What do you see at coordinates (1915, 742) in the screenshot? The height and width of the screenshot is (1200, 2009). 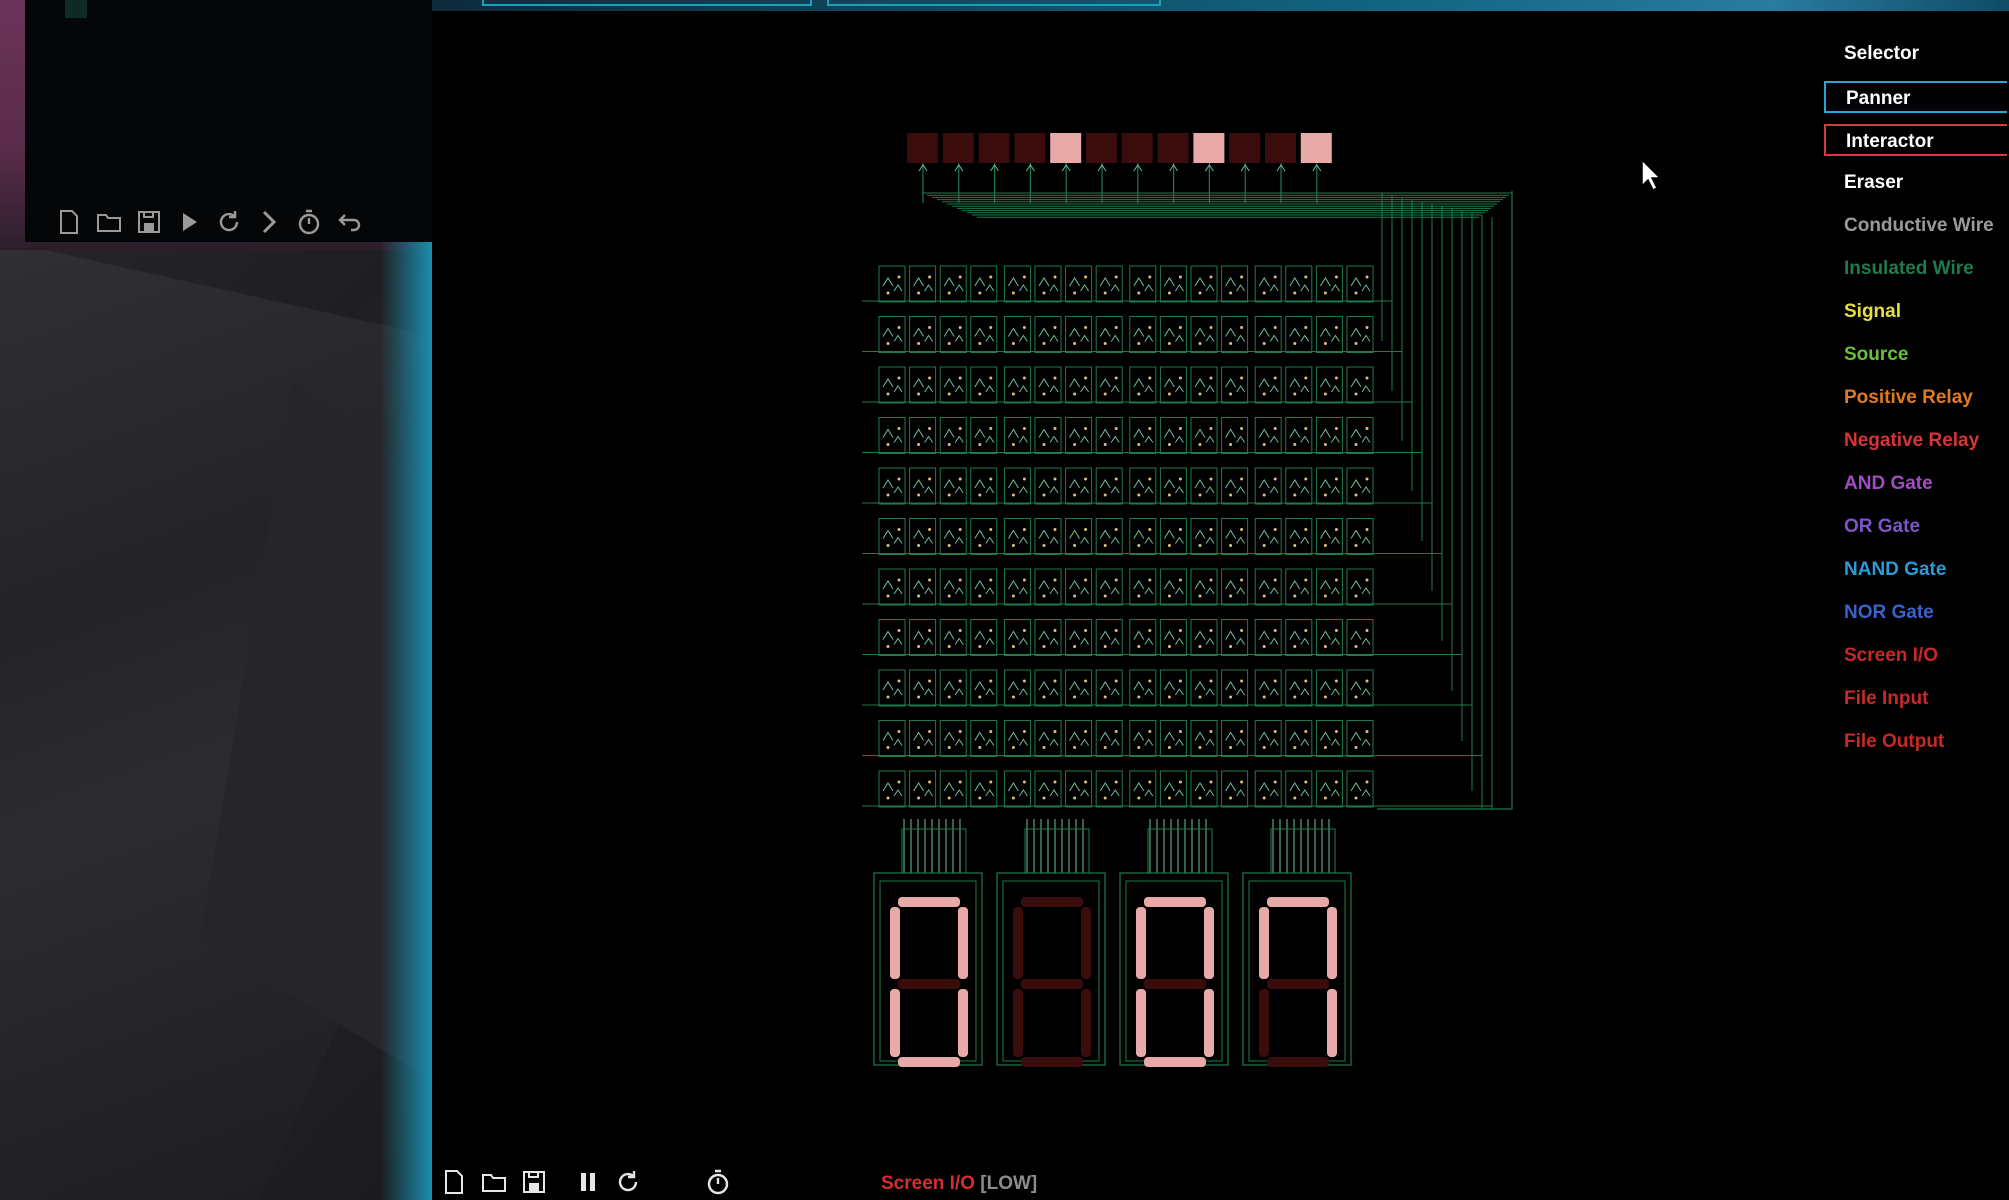 I see `tool-file-output: File Output` at bounding box center [1915, 742].